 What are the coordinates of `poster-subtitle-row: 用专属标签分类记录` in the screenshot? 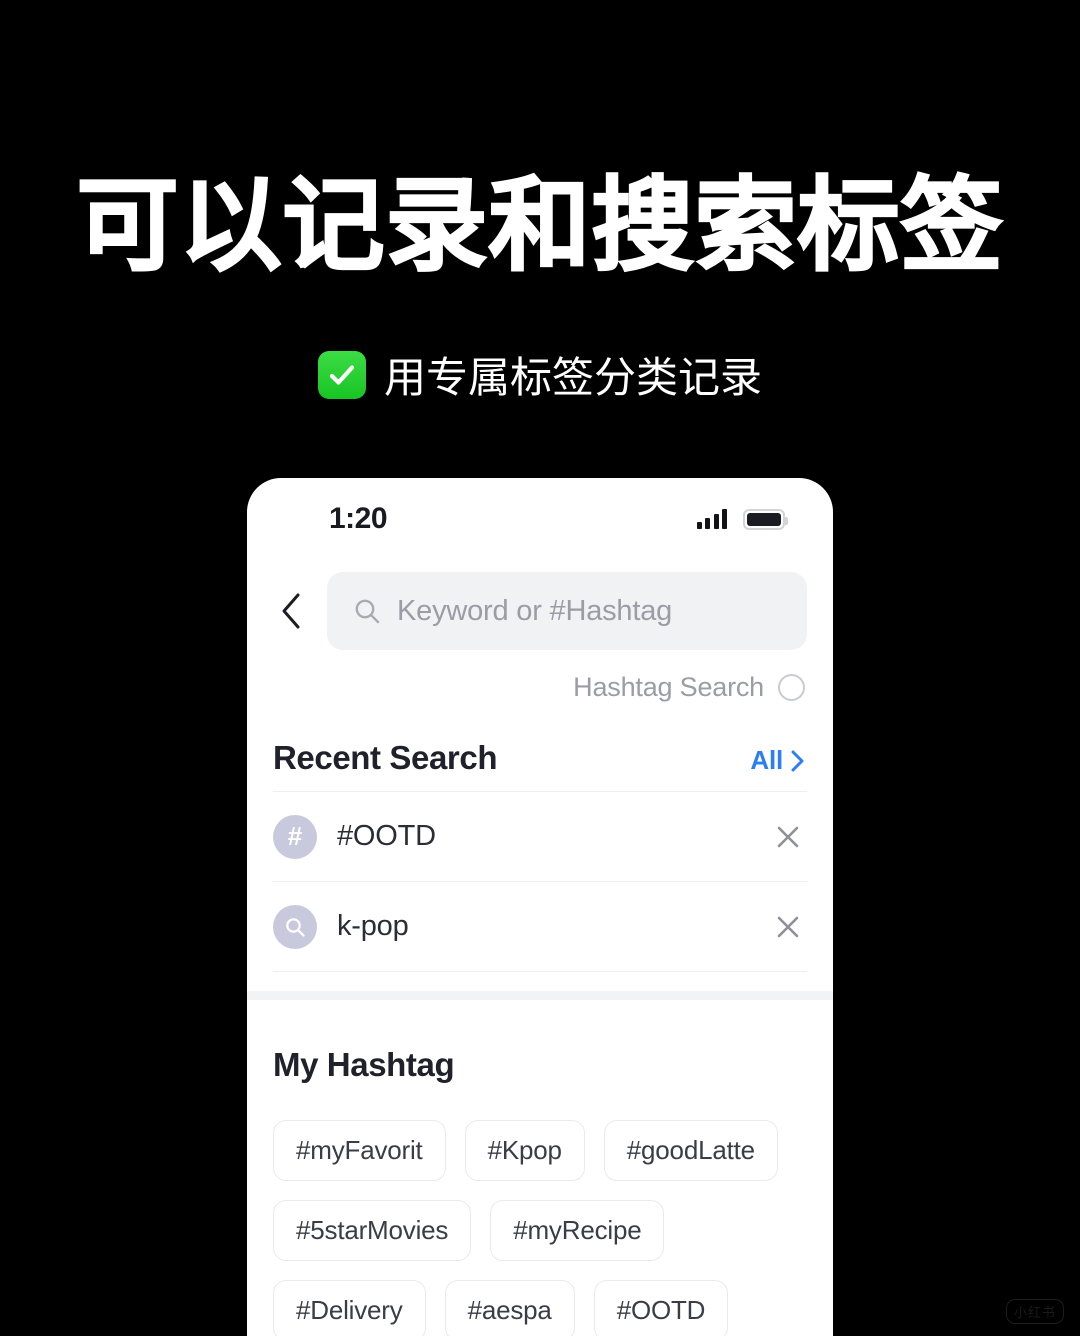 It's located at (540, 374).